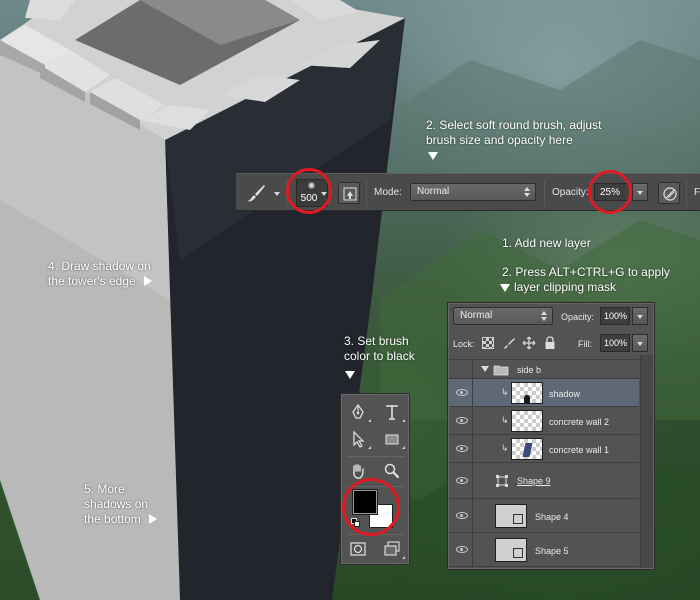  Describe the element at coordinates (379, 356) in the screenshot. I see `callout-color-line2: color to black` at that location.